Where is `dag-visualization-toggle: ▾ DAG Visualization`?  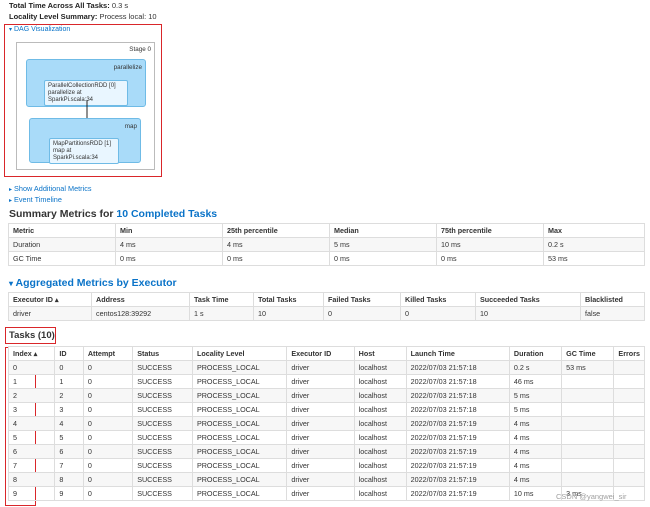 dag-visualization-toggle: ▾ DAG Visualization is located at coordinates (39, 29).